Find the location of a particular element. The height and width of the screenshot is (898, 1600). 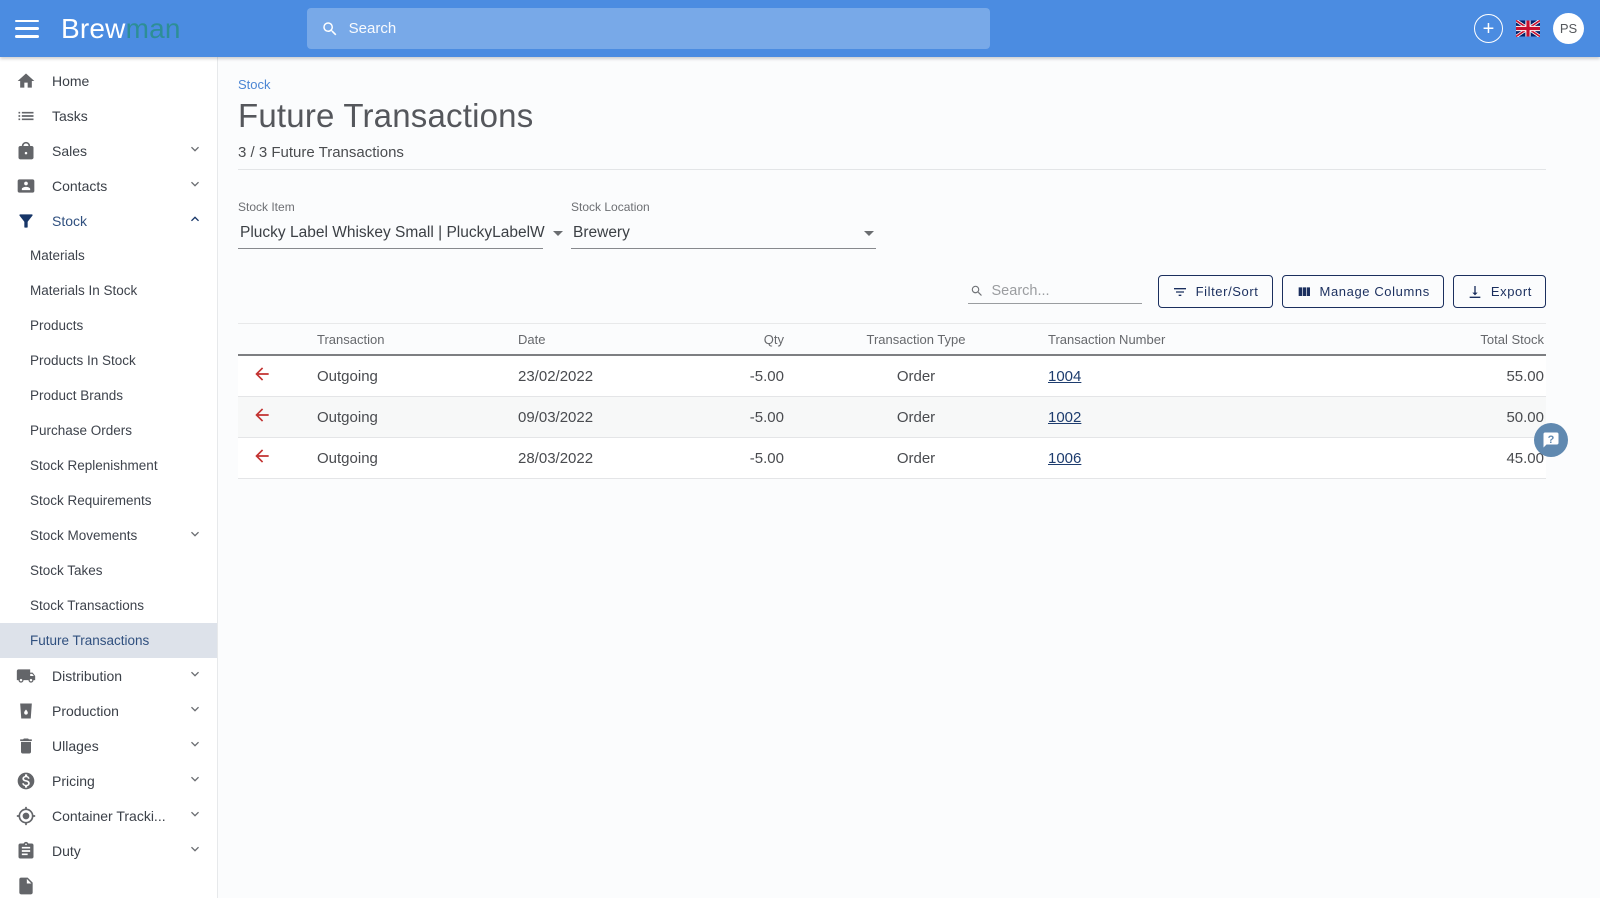

total-stock-cell: 45.00 is located at coordinates (1426, 458).